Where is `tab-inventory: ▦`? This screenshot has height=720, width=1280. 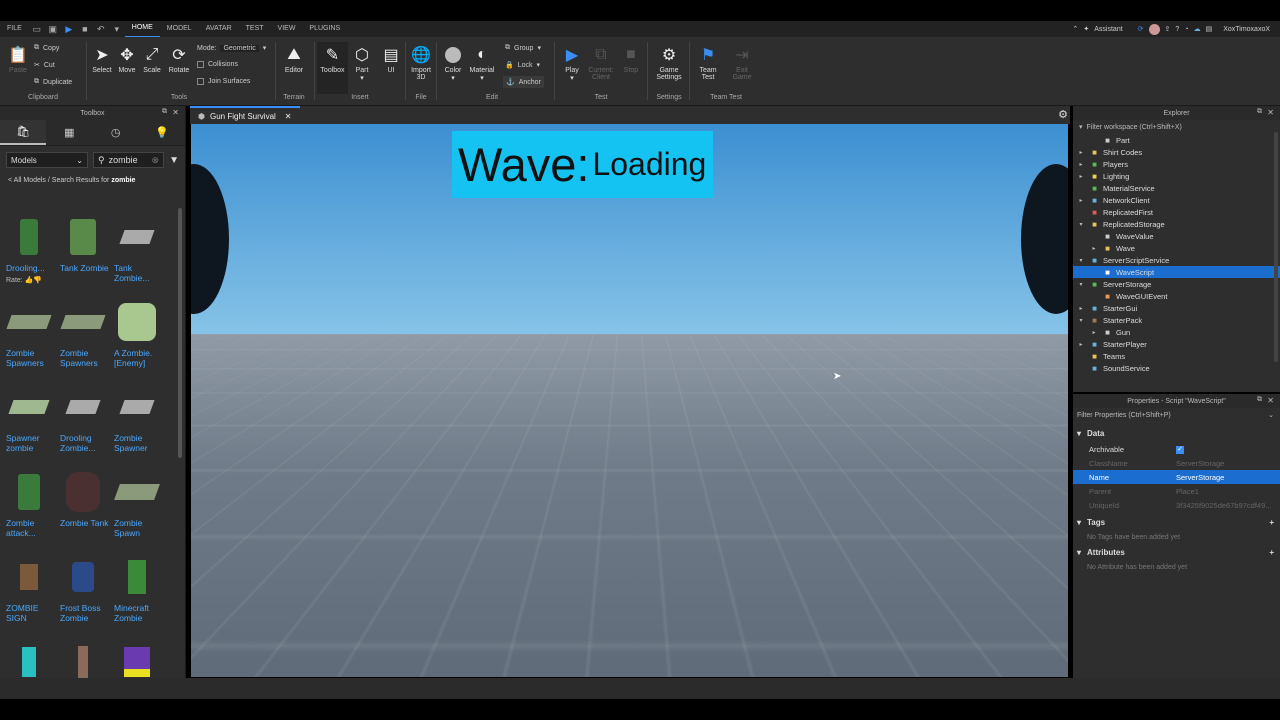
tab-inventory: ▦ is located at coordinates (69, 132).